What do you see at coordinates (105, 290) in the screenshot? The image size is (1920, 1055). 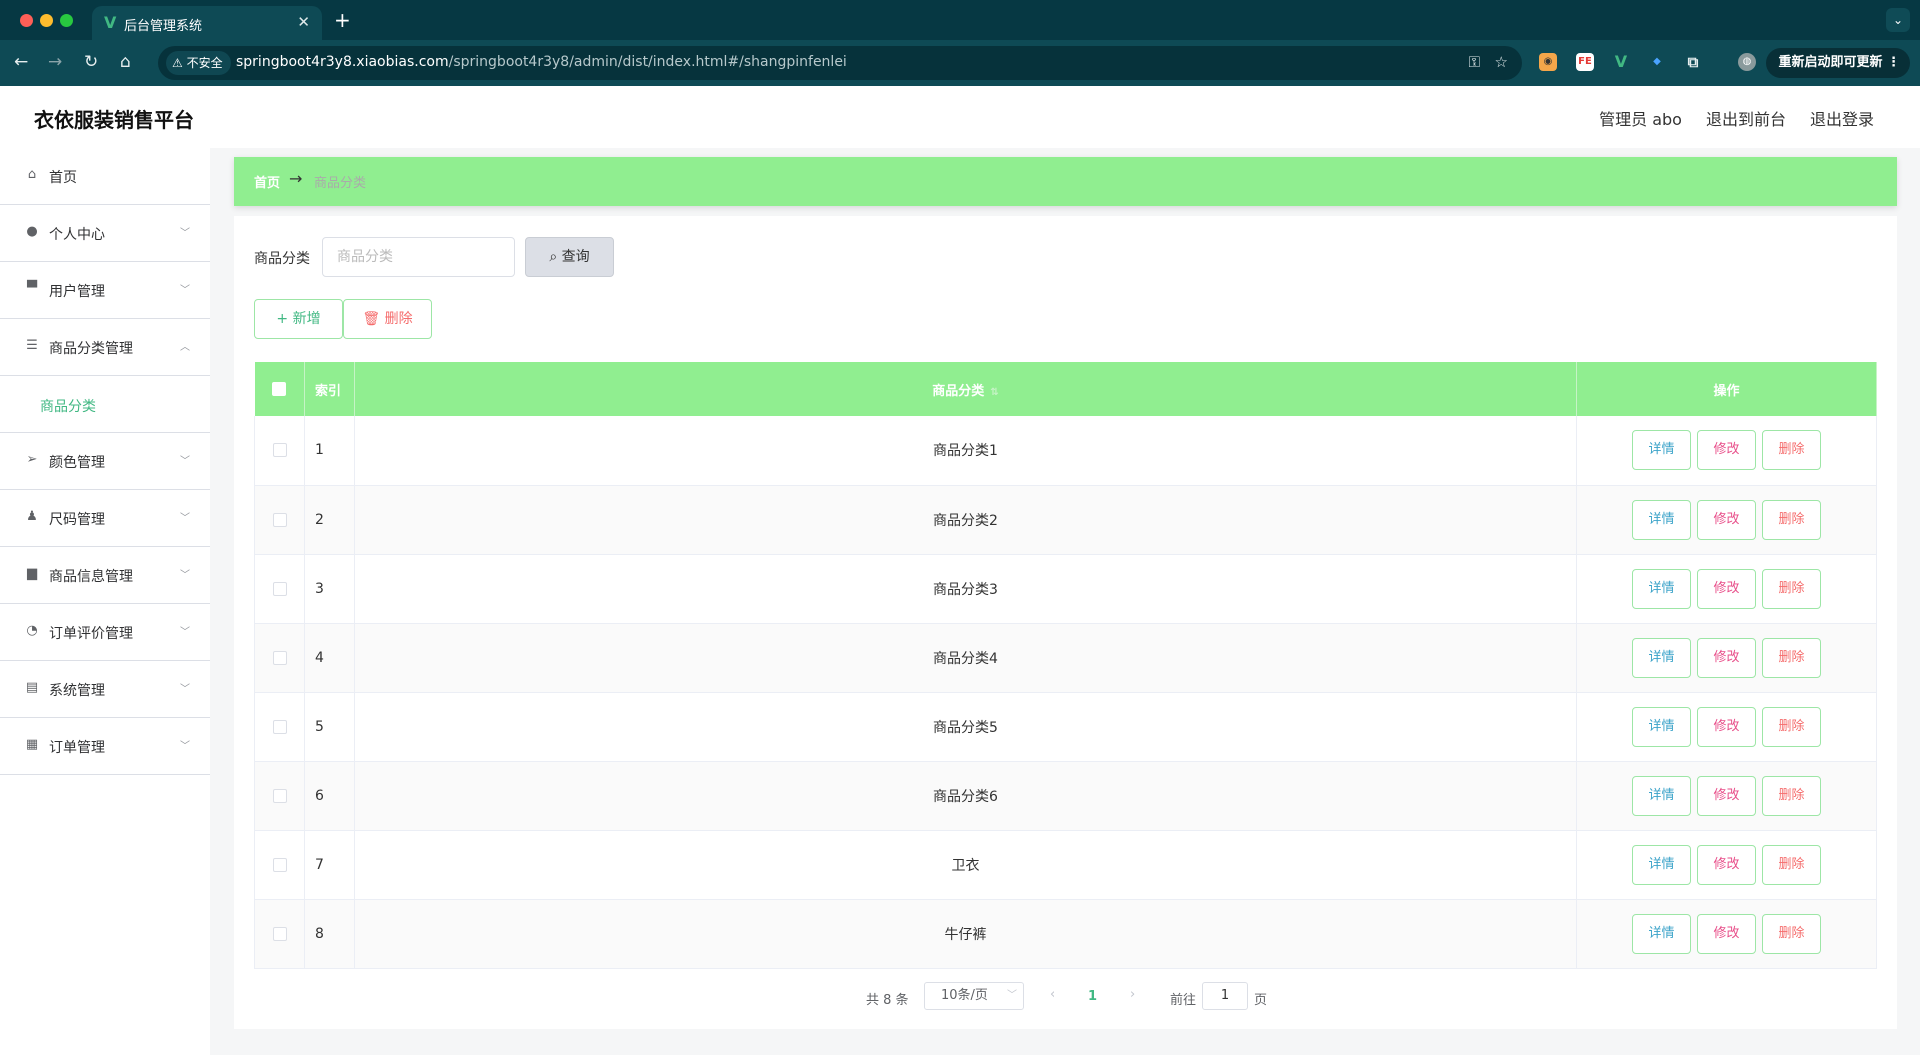 I see `sidebar-item-user-management: ▀ 用户管理 ﹀` at bounding box center [105, 290].